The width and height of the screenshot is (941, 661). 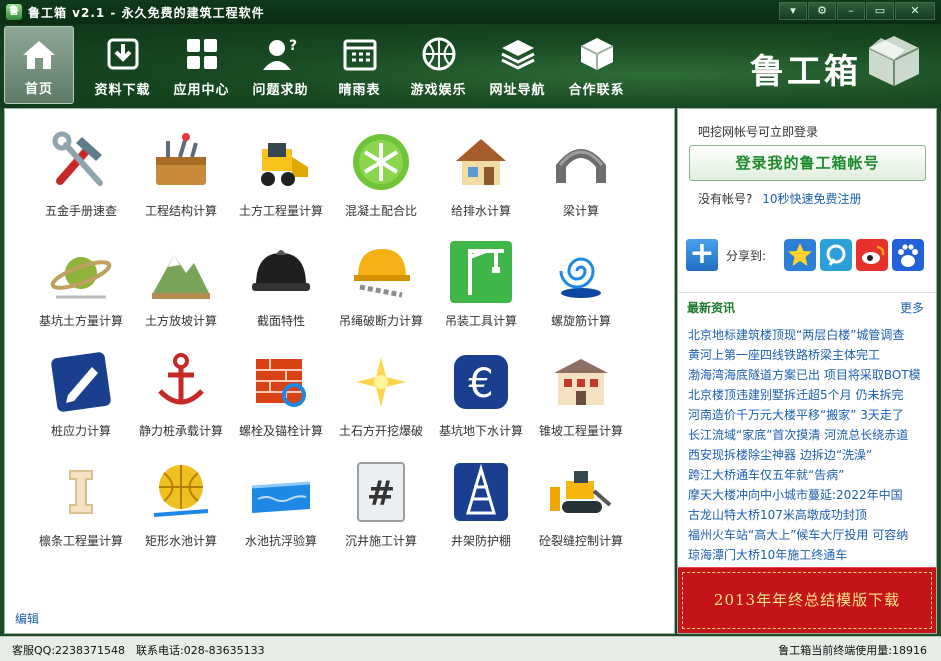 I want to click on tool-item: 吊装工具计算, so click(x=481, y=283).